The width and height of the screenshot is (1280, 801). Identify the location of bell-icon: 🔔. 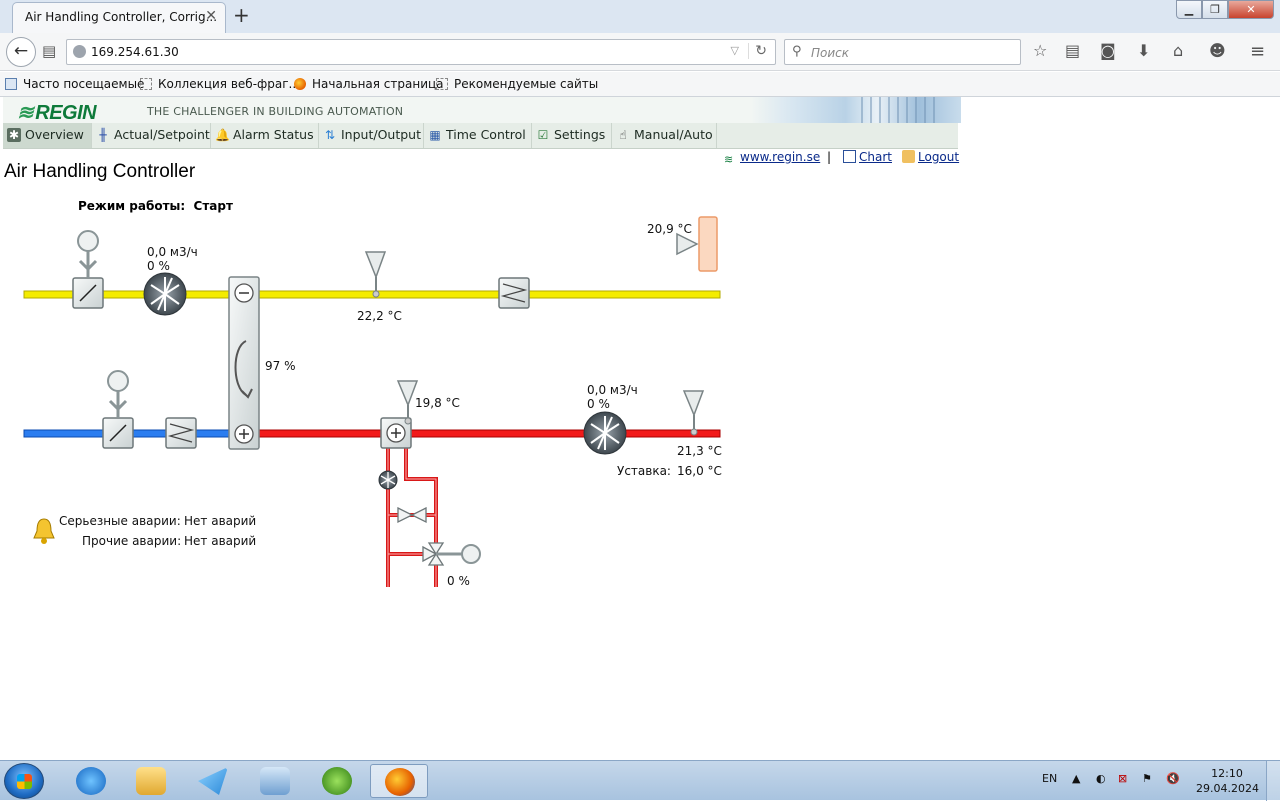
(222, 135).